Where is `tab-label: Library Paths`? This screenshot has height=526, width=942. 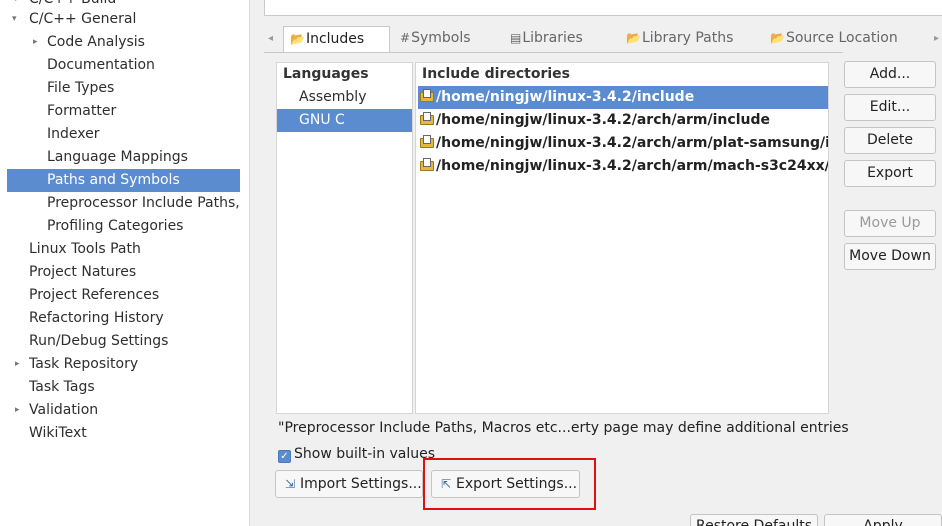
tab-label: Library Paths is located at coordinates (687, 38).